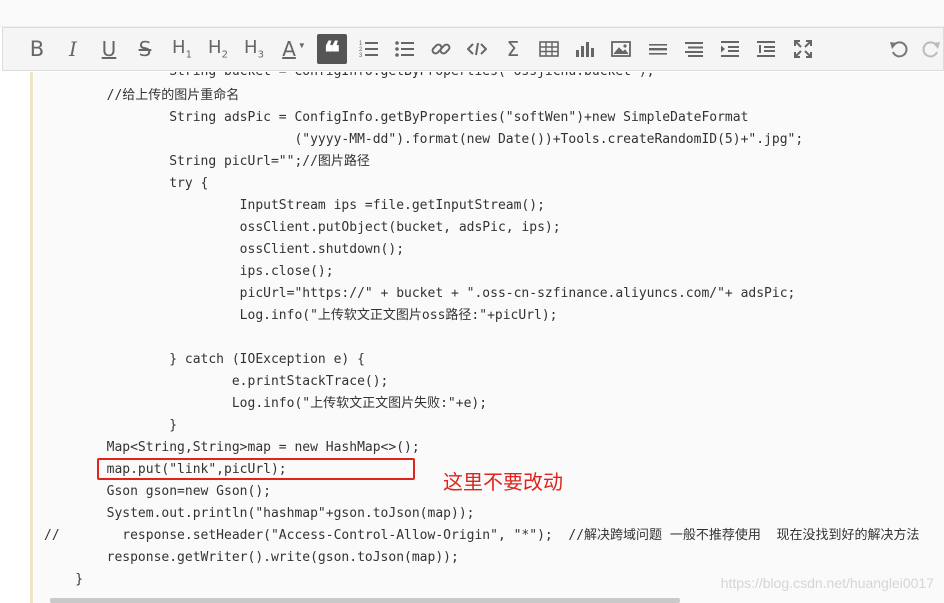  I want to click on bold-icon: B, so click(37, 49).